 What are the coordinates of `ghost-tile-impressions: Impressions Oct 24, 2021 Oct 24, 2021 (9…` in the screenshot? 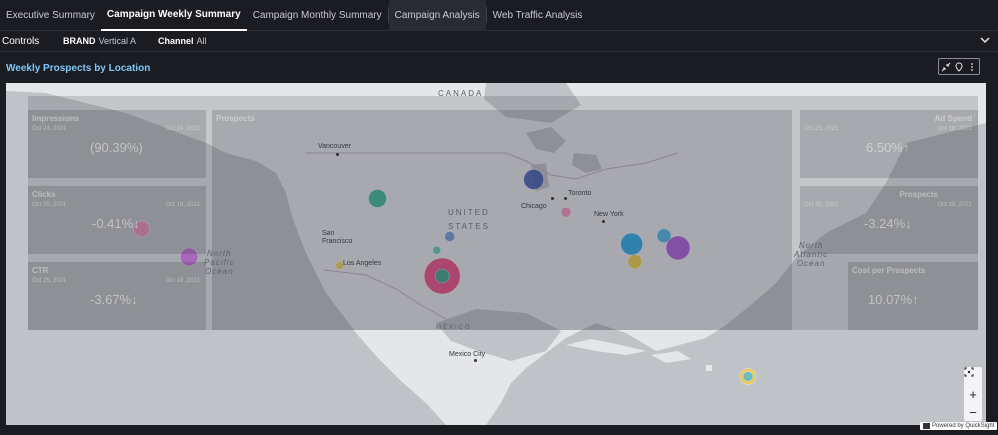 It's located at (117, 144).